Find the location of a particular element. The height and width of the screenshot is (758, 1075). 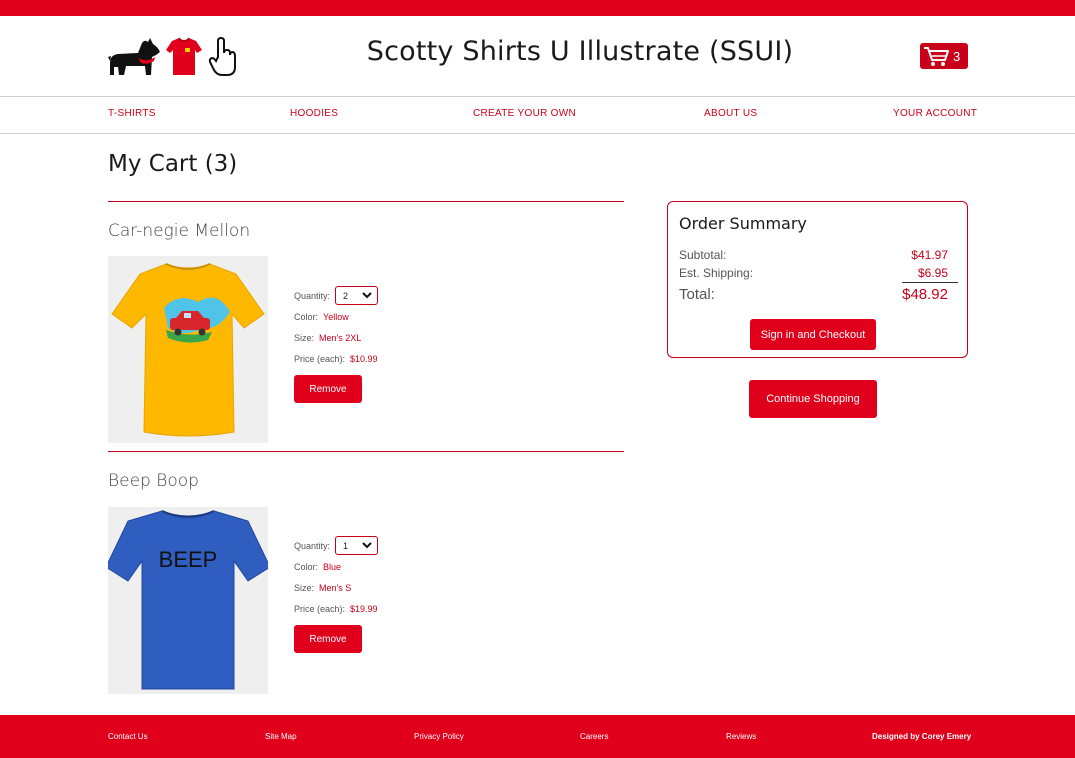

total-row: Total: $48.92 is located at coordinates (813, 294).